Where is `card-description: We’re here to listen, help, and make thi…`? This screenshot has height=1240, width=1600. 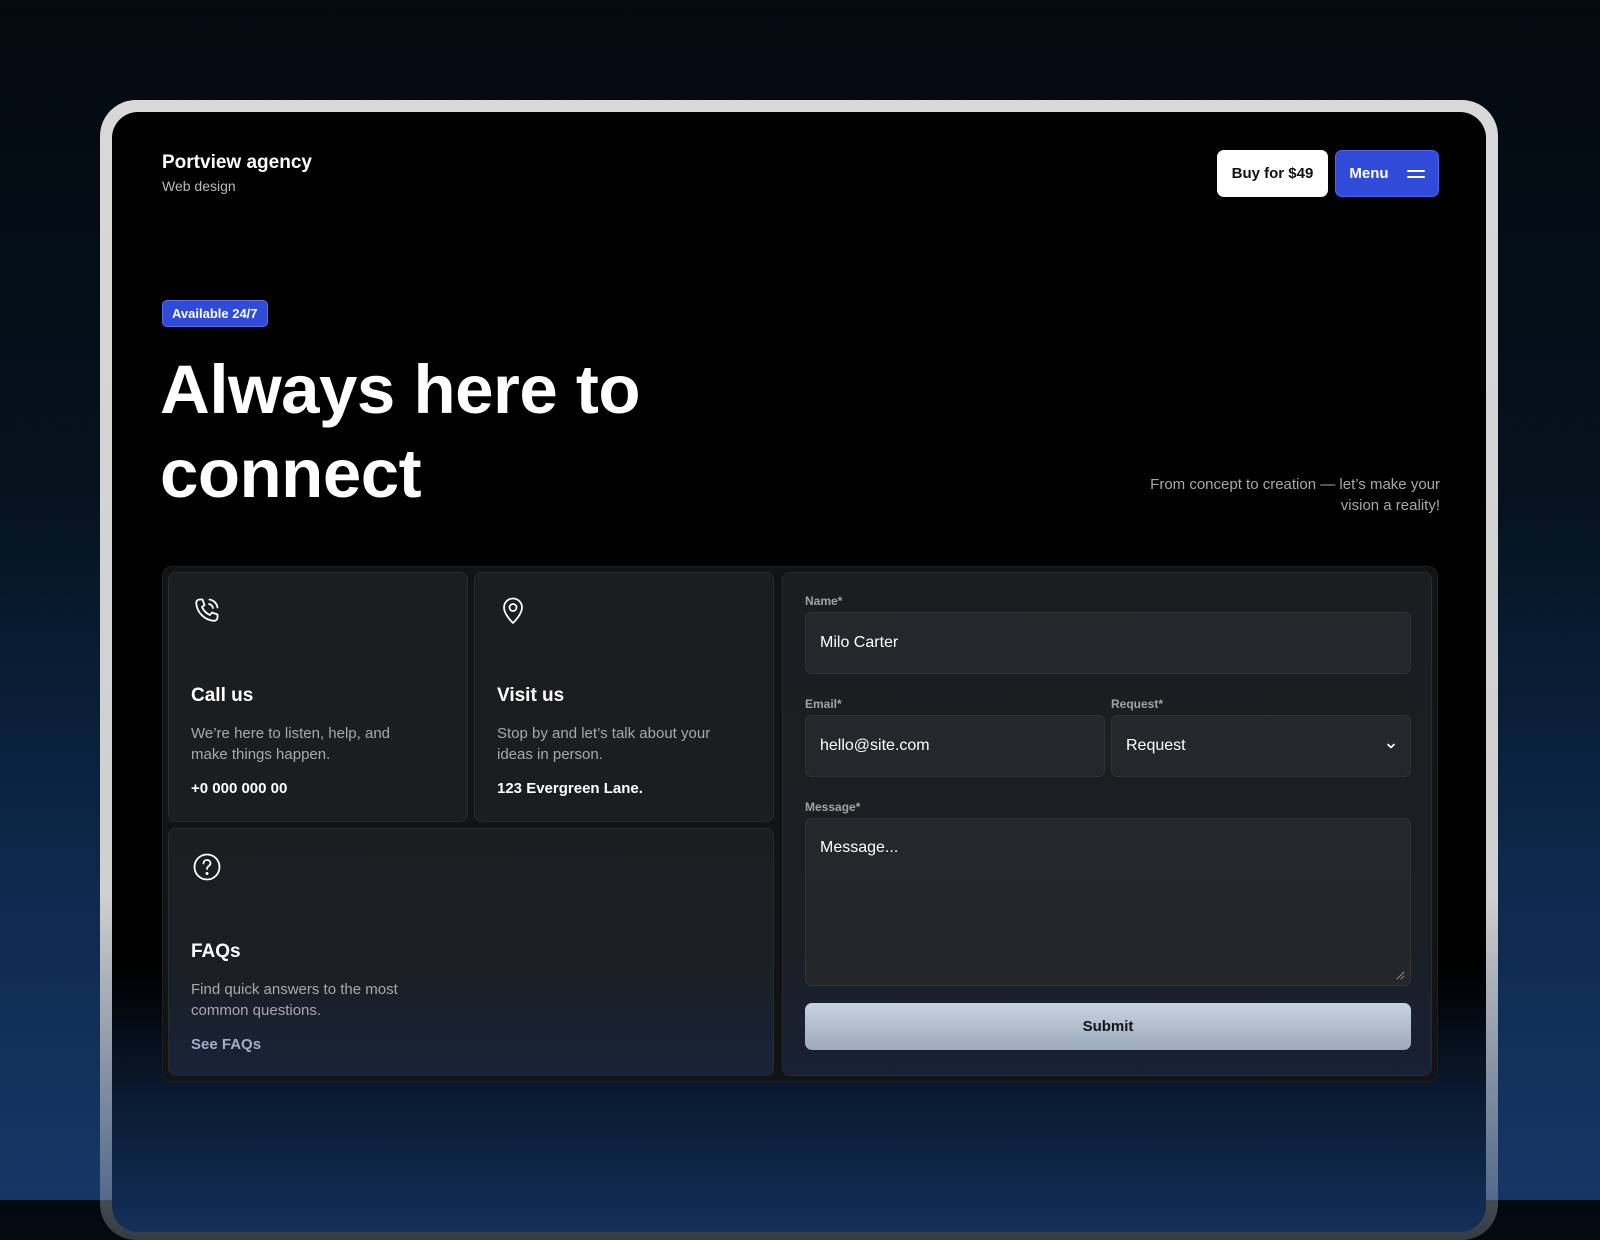 card-description: We’re here to listen, help, and make thi… is located at coordinates (311, 744).